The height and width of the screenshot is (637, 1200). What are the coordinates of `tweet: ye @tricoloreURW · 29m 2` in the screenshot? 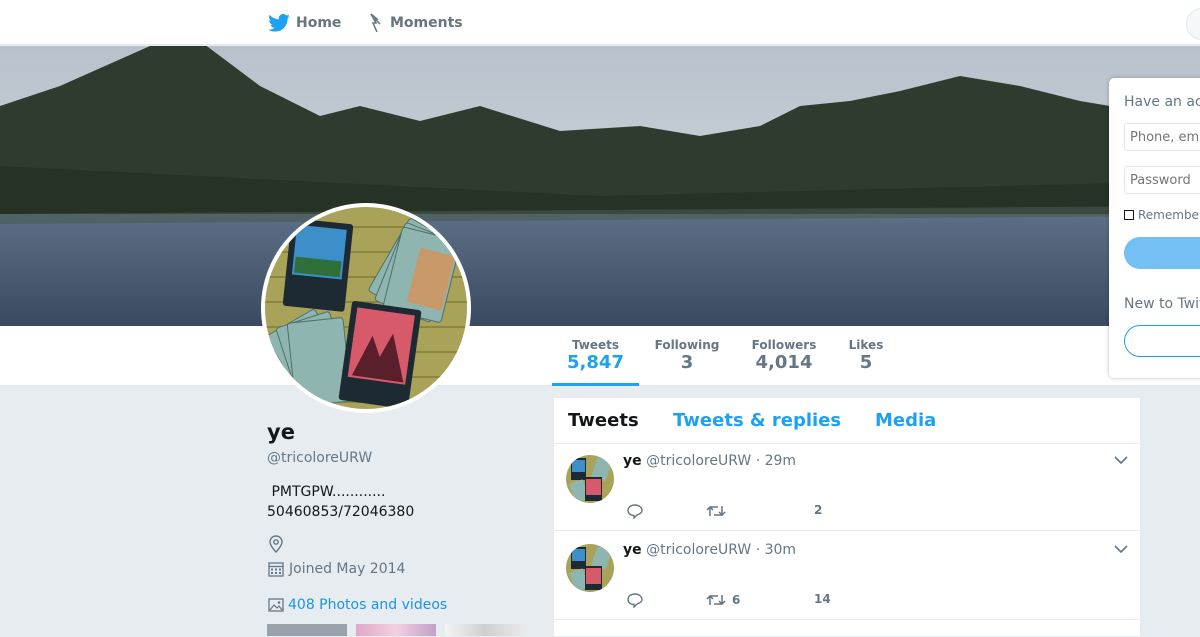 It's located at (847, 487).